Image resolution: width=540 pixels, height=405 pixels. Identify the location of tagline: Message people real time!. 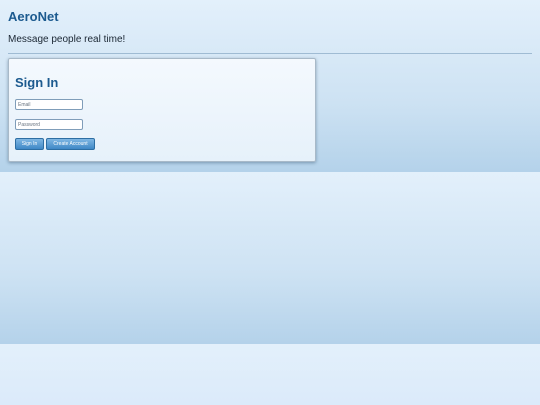
(67, 39).